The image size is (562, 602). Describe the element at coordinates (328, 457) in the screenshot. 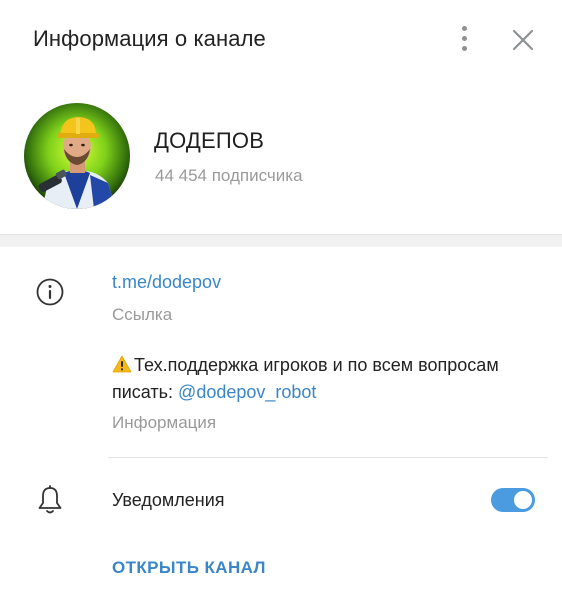

I see `divider` at that location.